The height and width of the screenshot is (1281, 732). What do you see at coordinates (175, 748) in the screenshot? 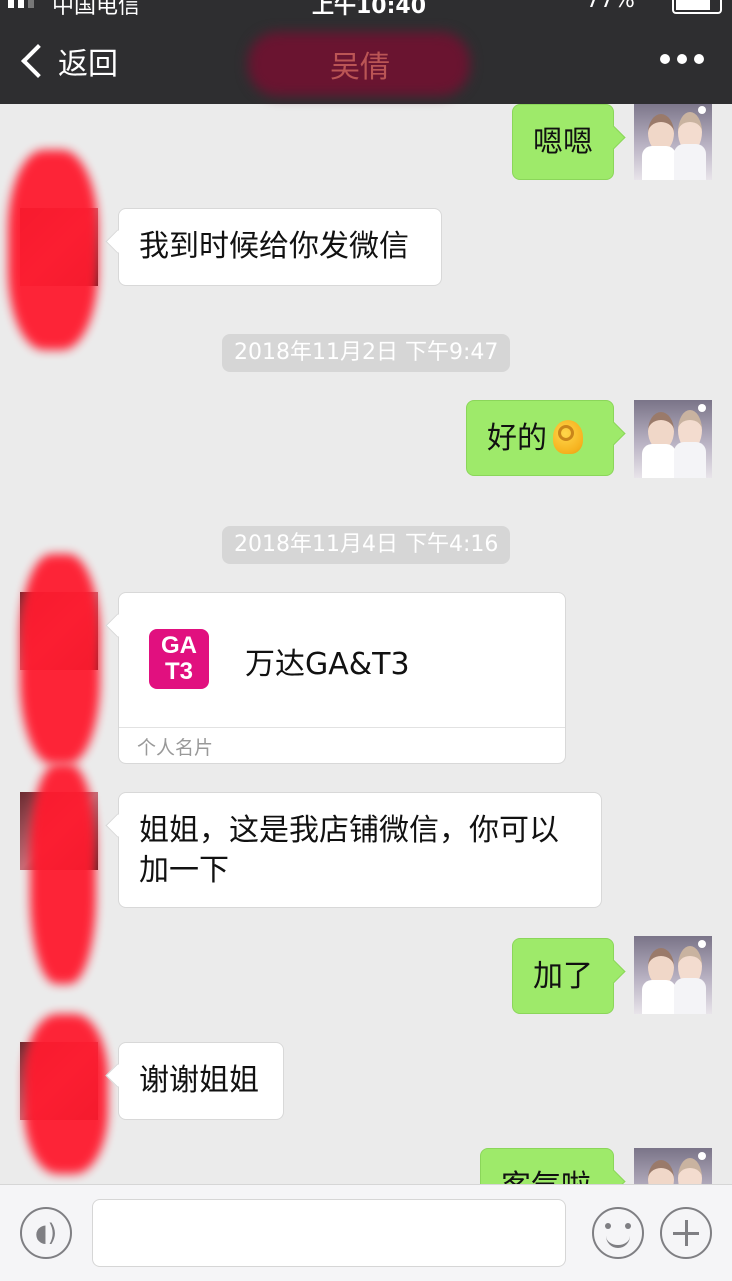
I see `card-footer-label: 个人名片` at bounding box center [175, 748].